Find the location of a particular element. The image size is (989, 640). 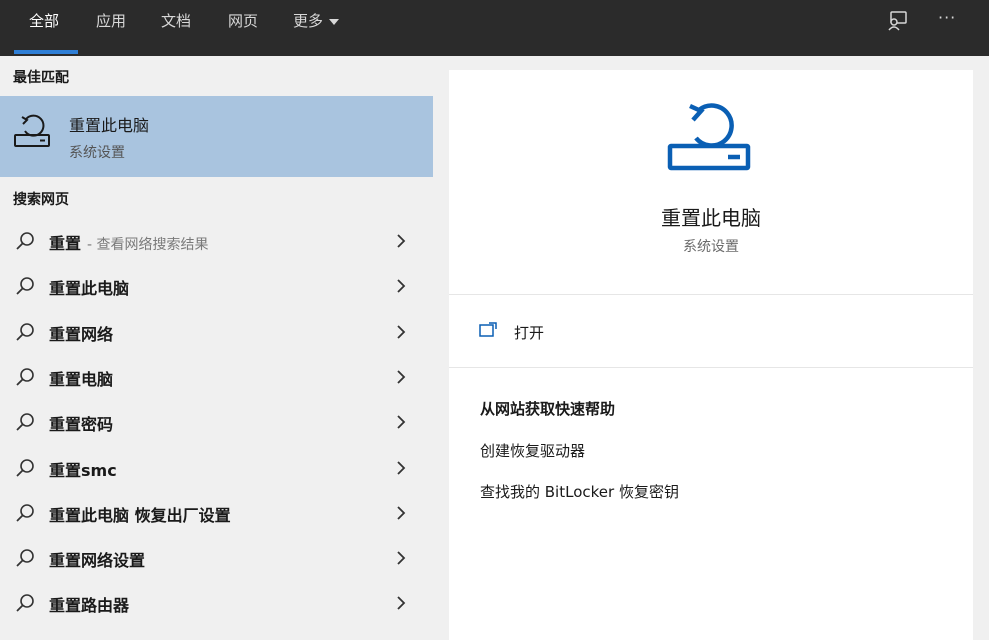

active-tab-indicator is located at coordinates (46, 52).